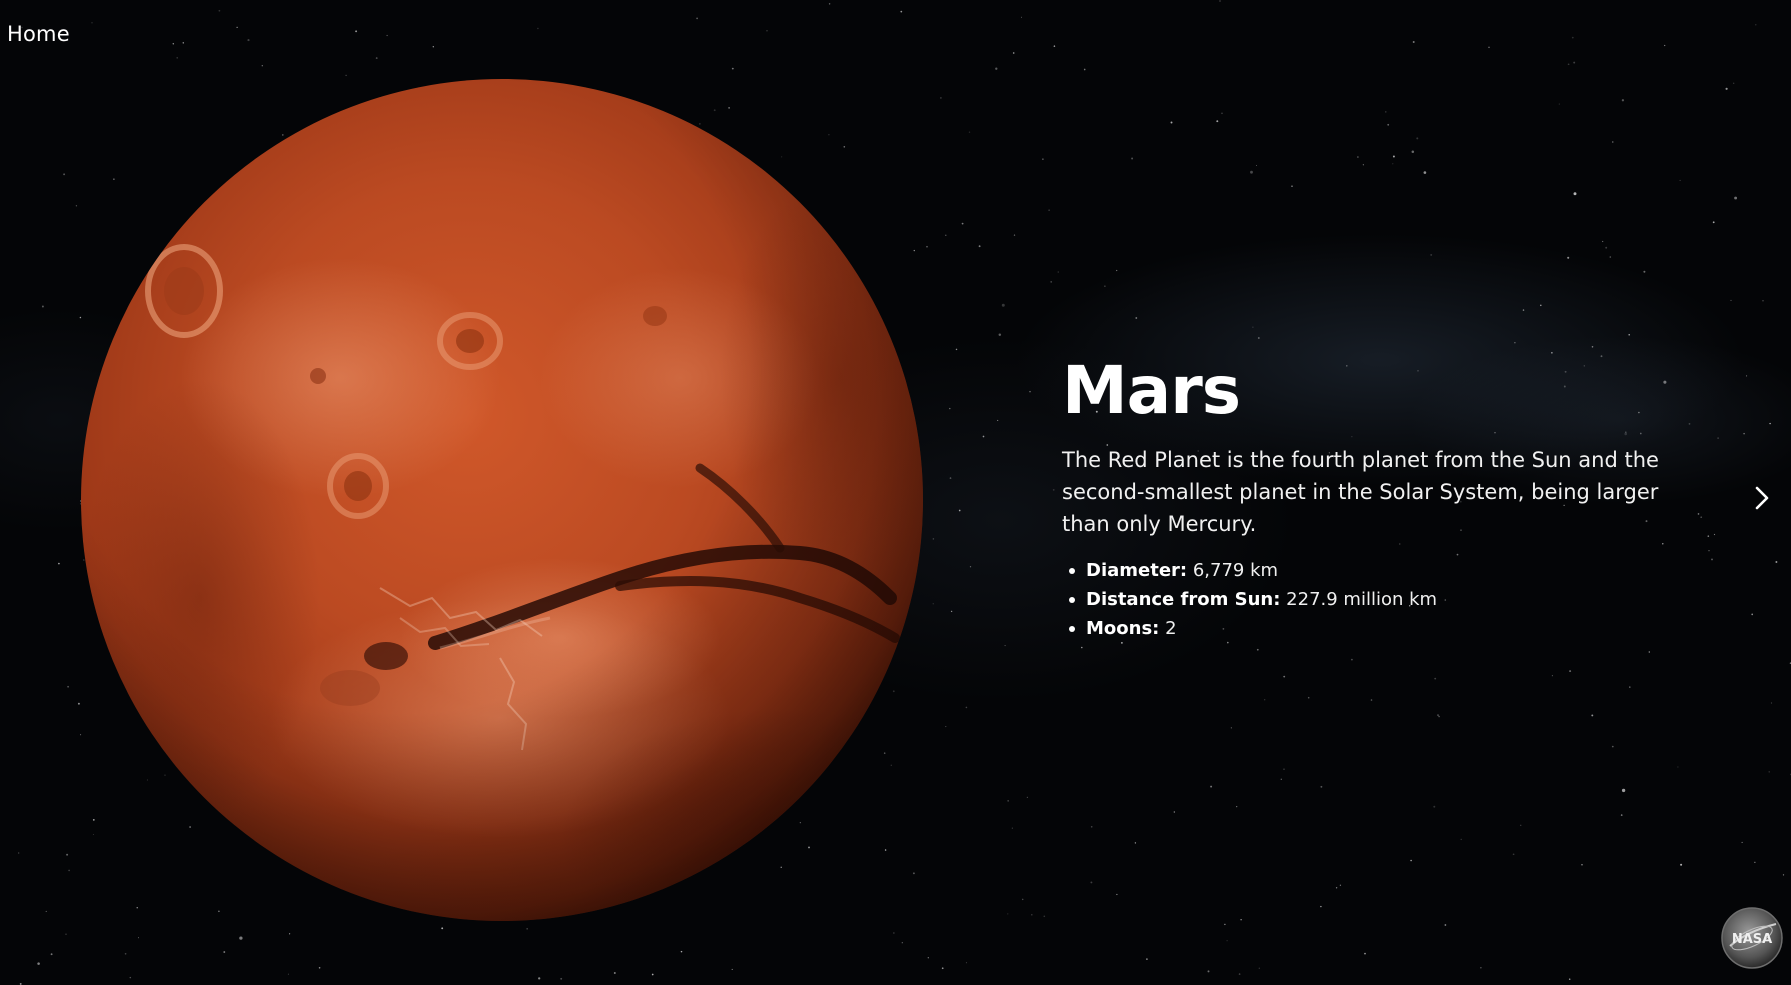 This screenshot has width=1791, height=985. What do you see at coordinates (1171, 628) in the screenshot?
I see `fact-value: 2` at bounding box center [1171, 628].